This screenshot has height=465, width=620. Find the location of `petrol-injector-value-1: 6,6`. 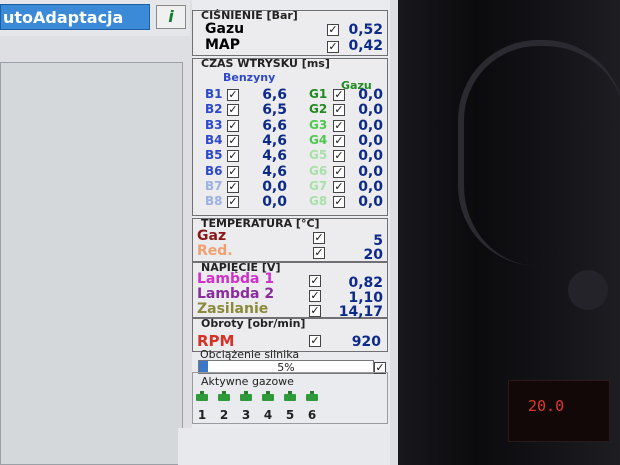

petrol-injector-value-1: 6,6 is located at coordinates (274, 95).